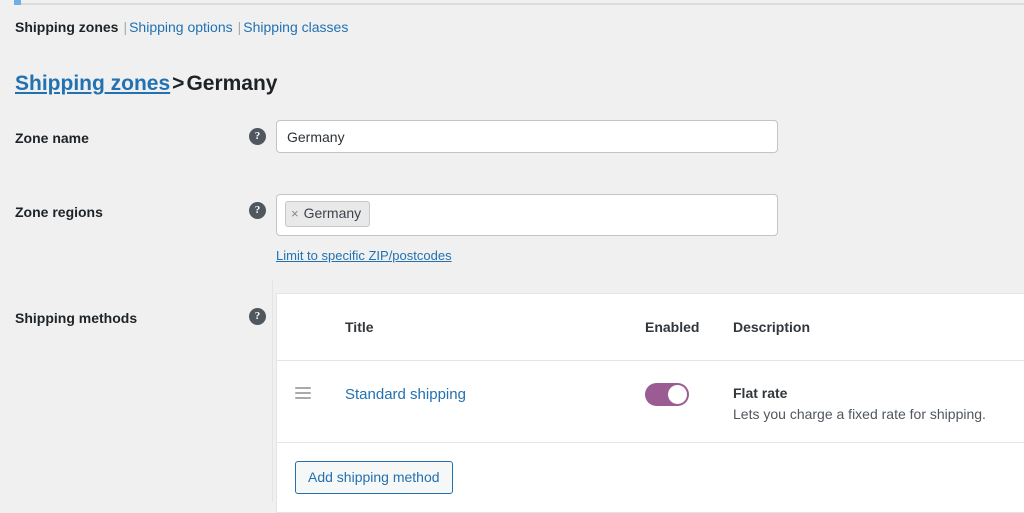 This screenshot has width=1024, height=513. I want to click on remove-icon: ×, so click(295, 213).